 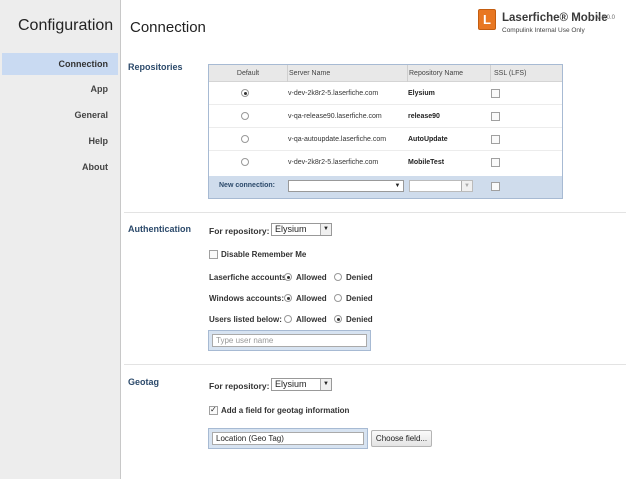 I want to click on geotag-for-repository-label: For repository:, so click(x=239, y=386).